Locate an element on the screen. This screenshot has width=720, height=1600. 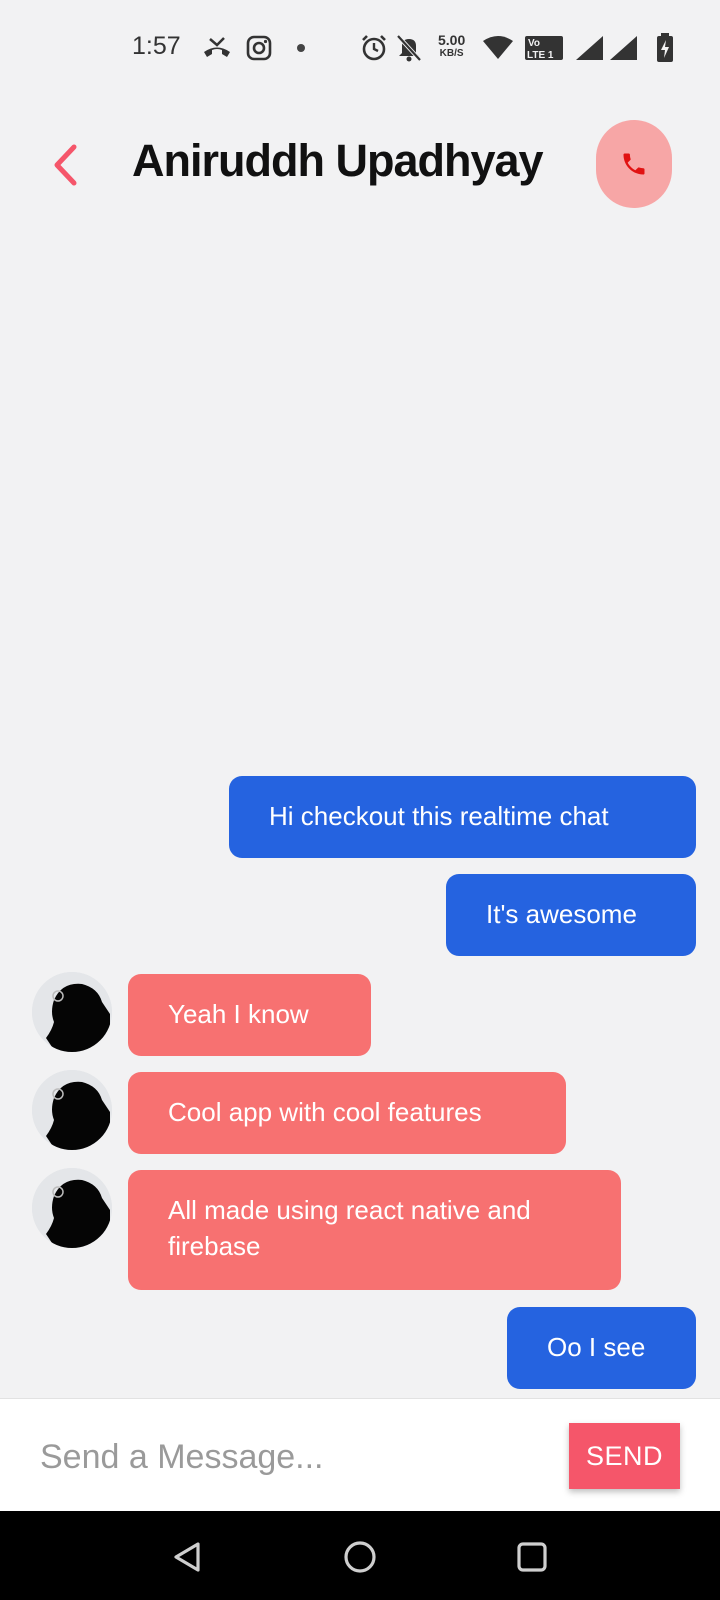
back-triangle-icon is located at coordinates (187, 1557).